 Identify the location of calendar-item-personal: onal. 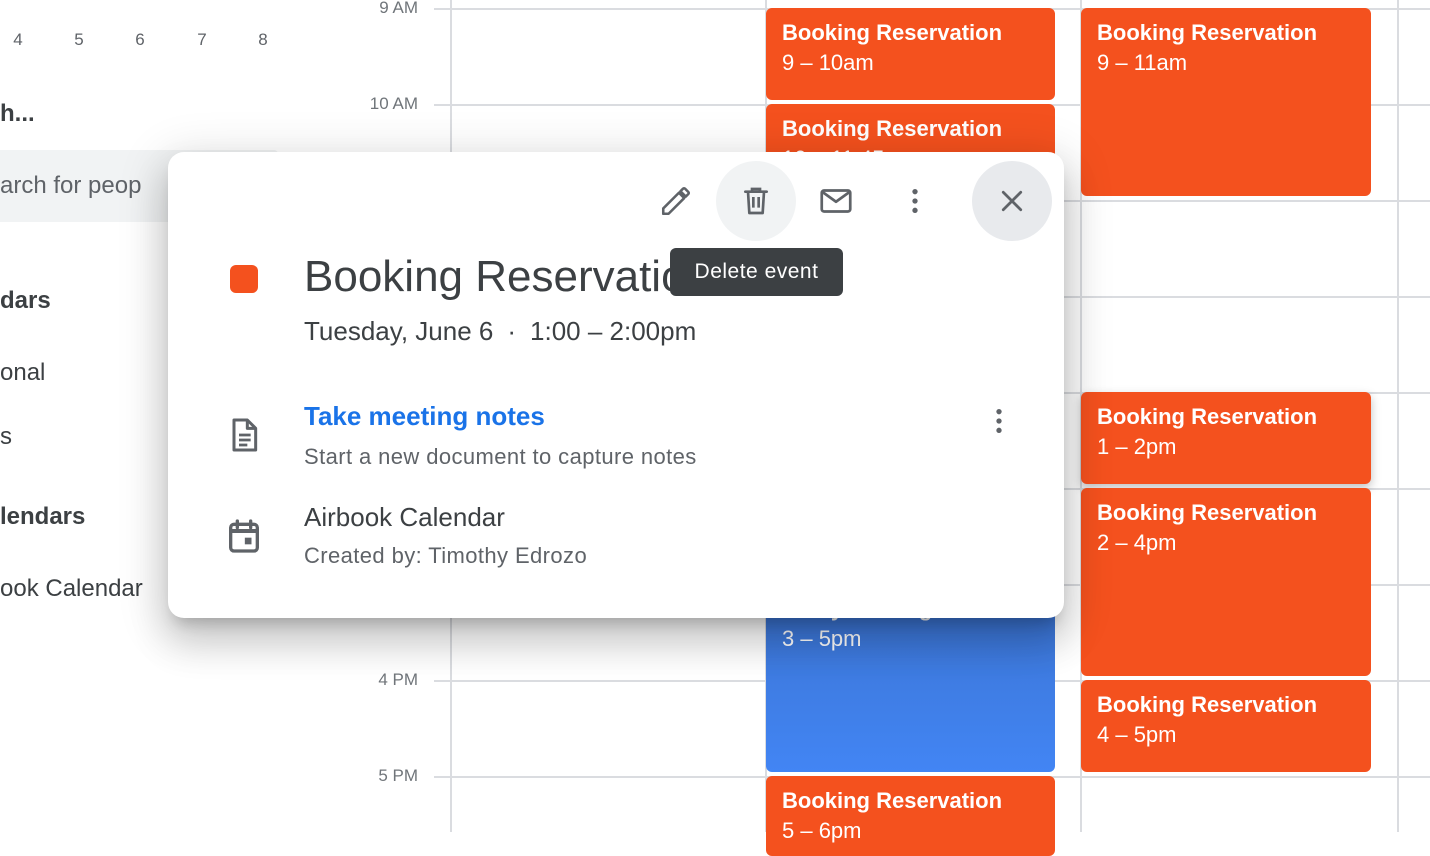
(22, 373).